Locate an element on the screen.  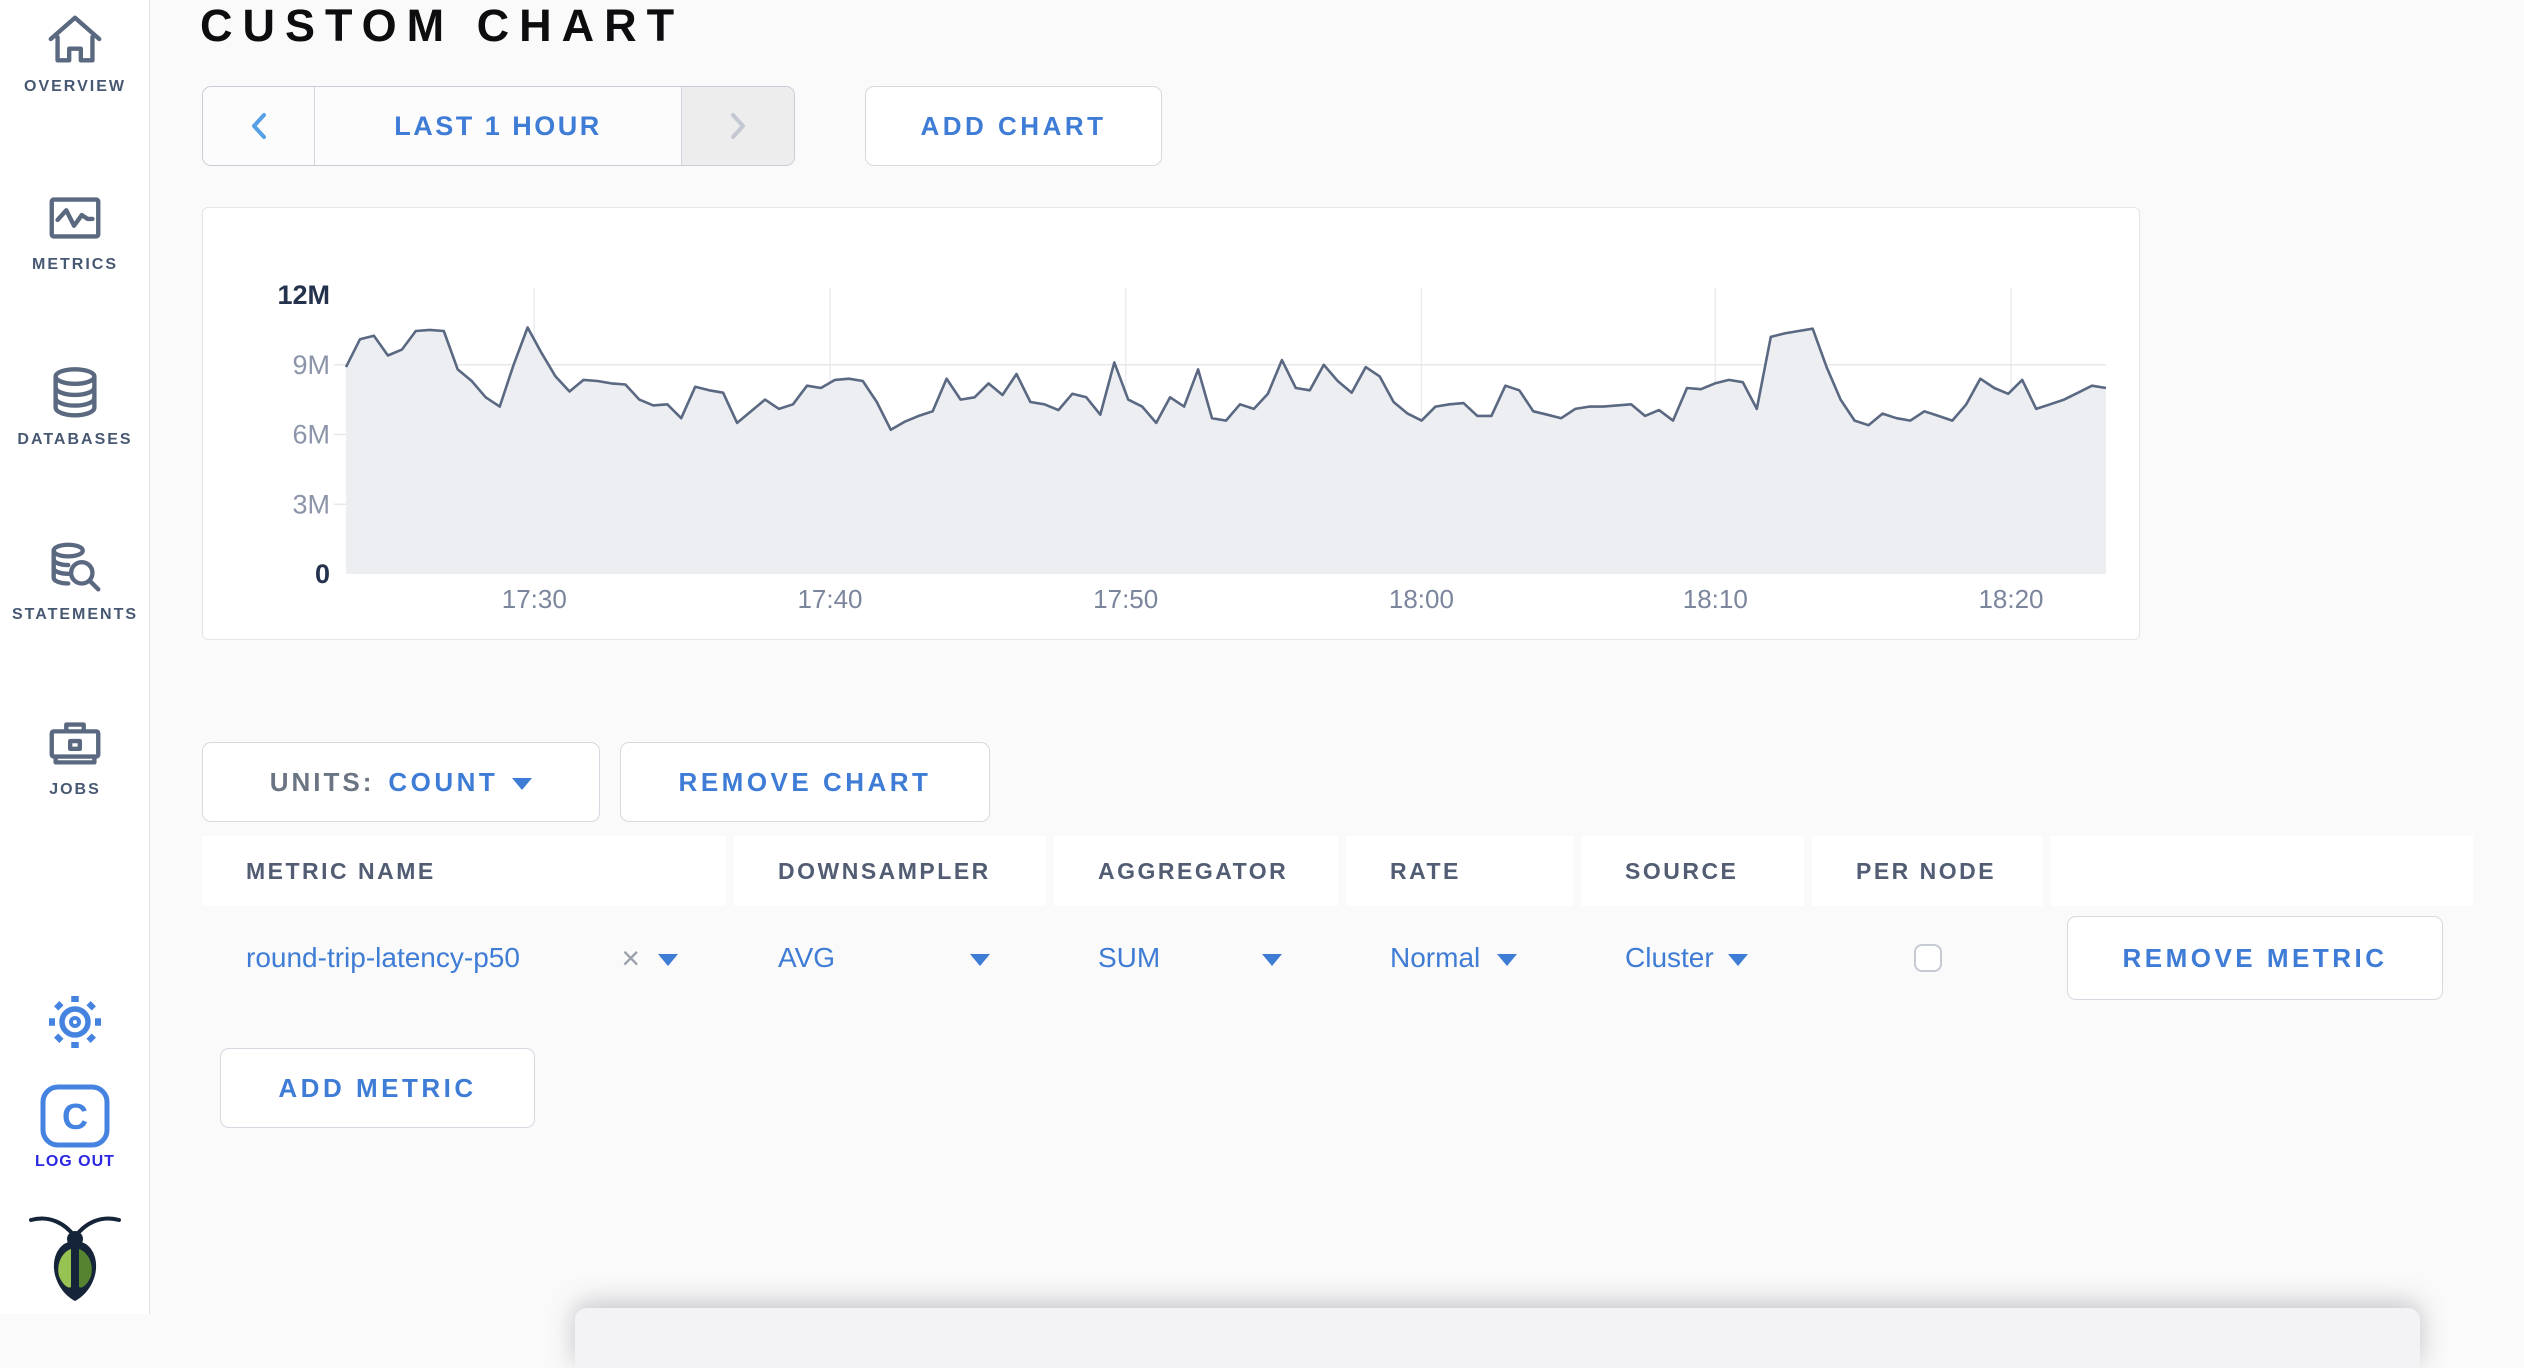
sidebar-item-databases: DATABASES is located at coordinates (75, 405).